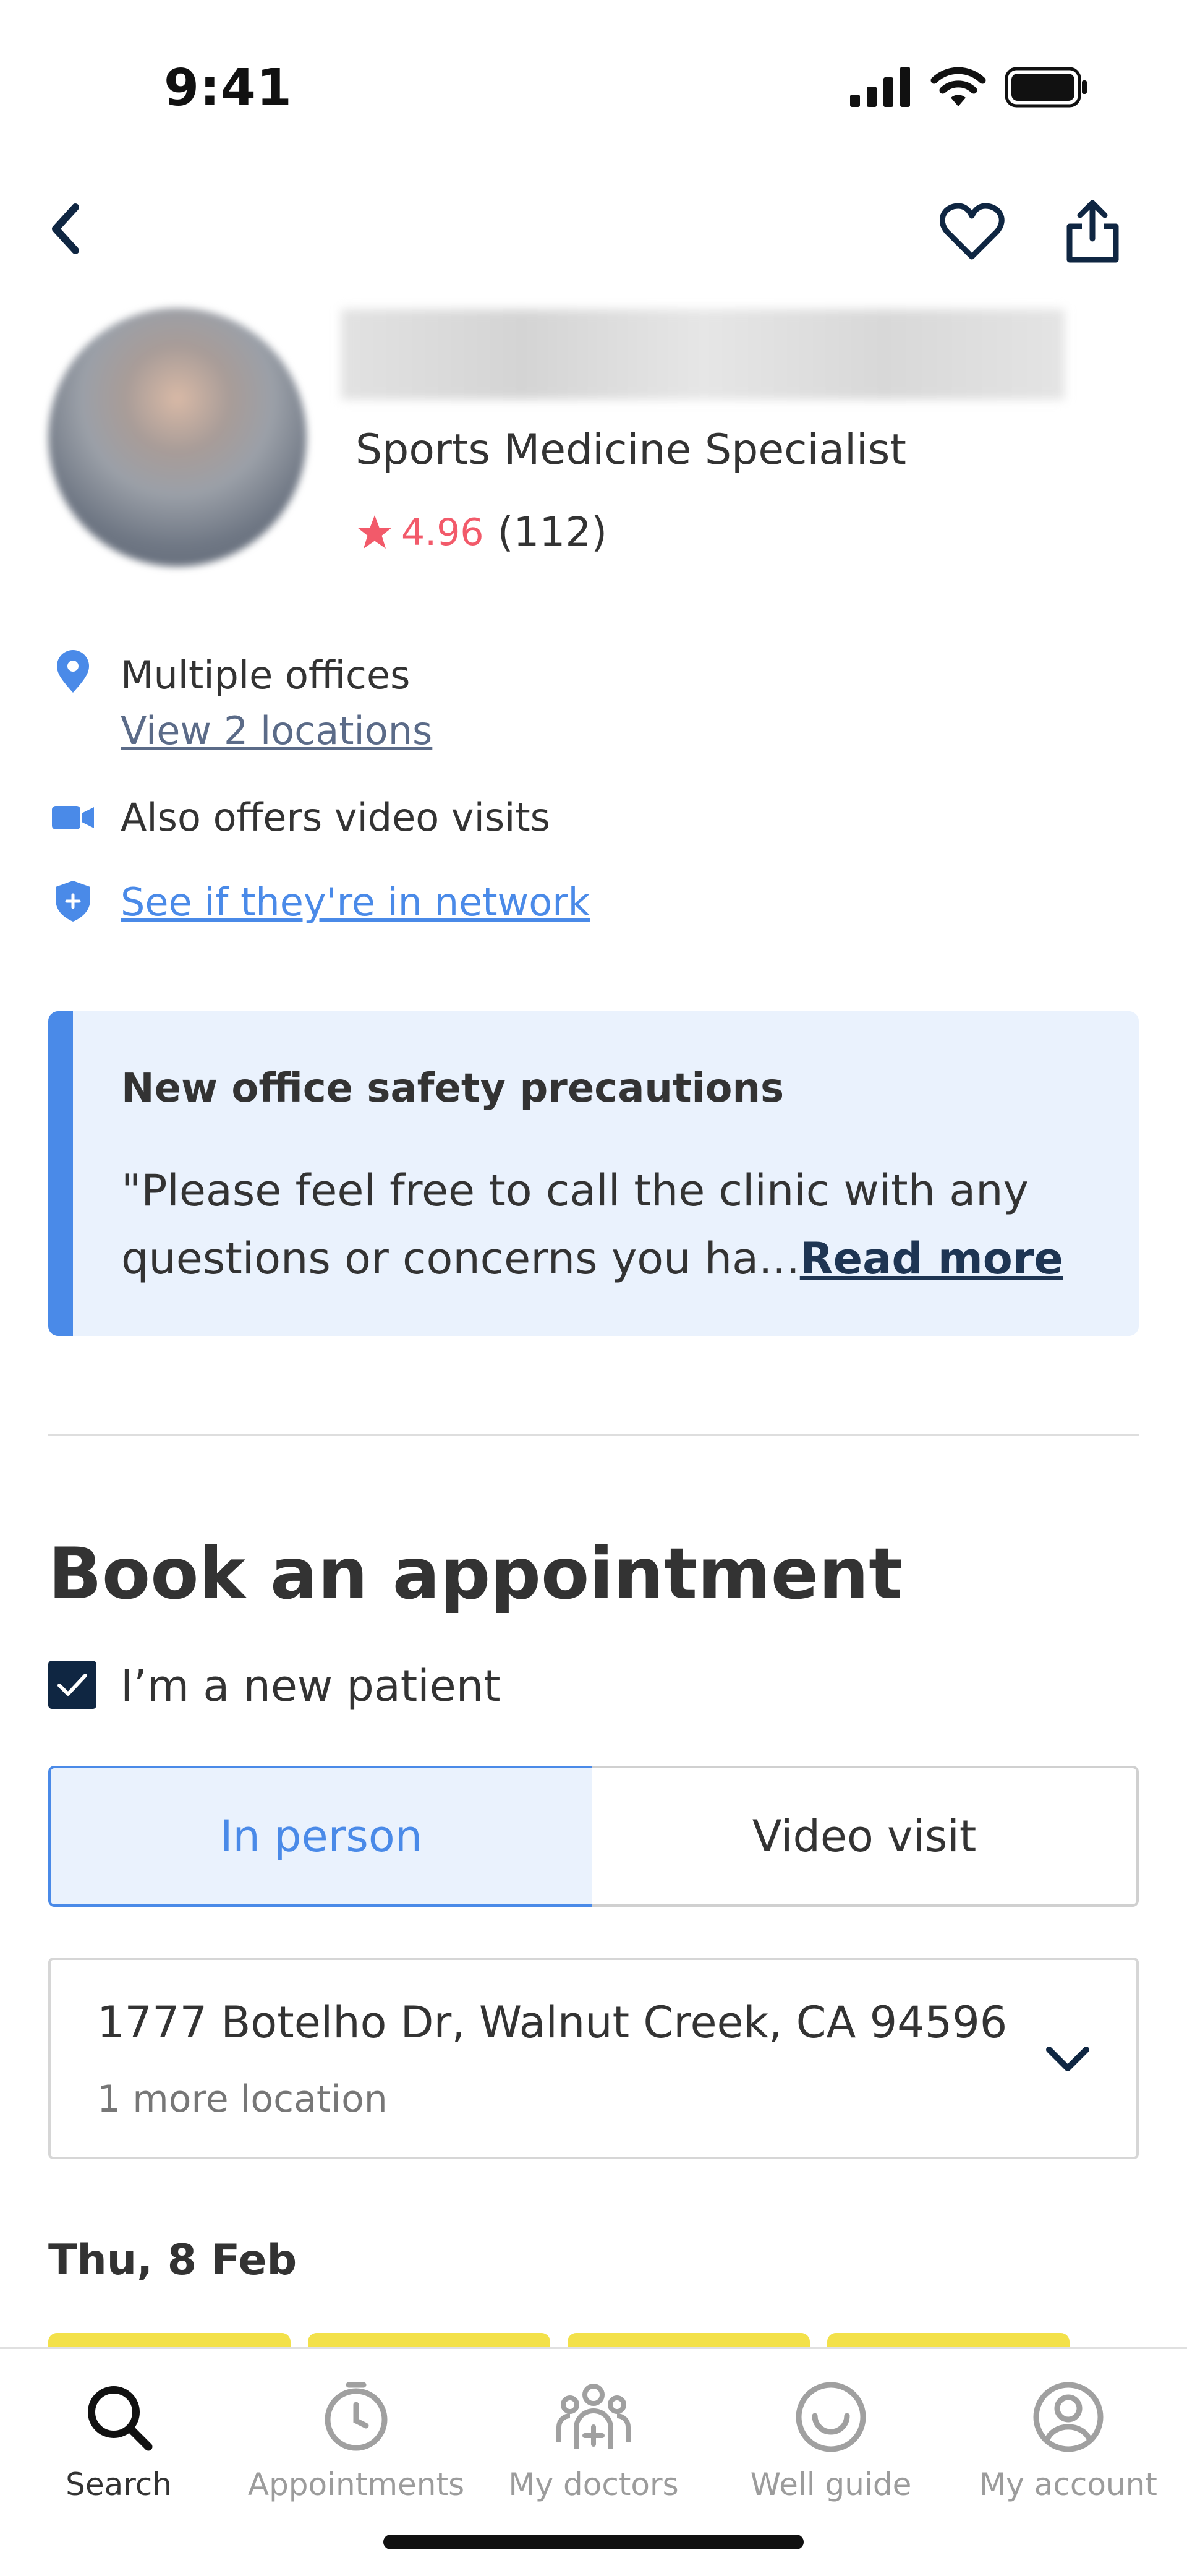  What do you see at coordinates (553, 2022) in the screenshot?
I see `location-address: 1777 Botelho Dr, Walnut Creek, CA 94596` at bounding box center [553, 2022].